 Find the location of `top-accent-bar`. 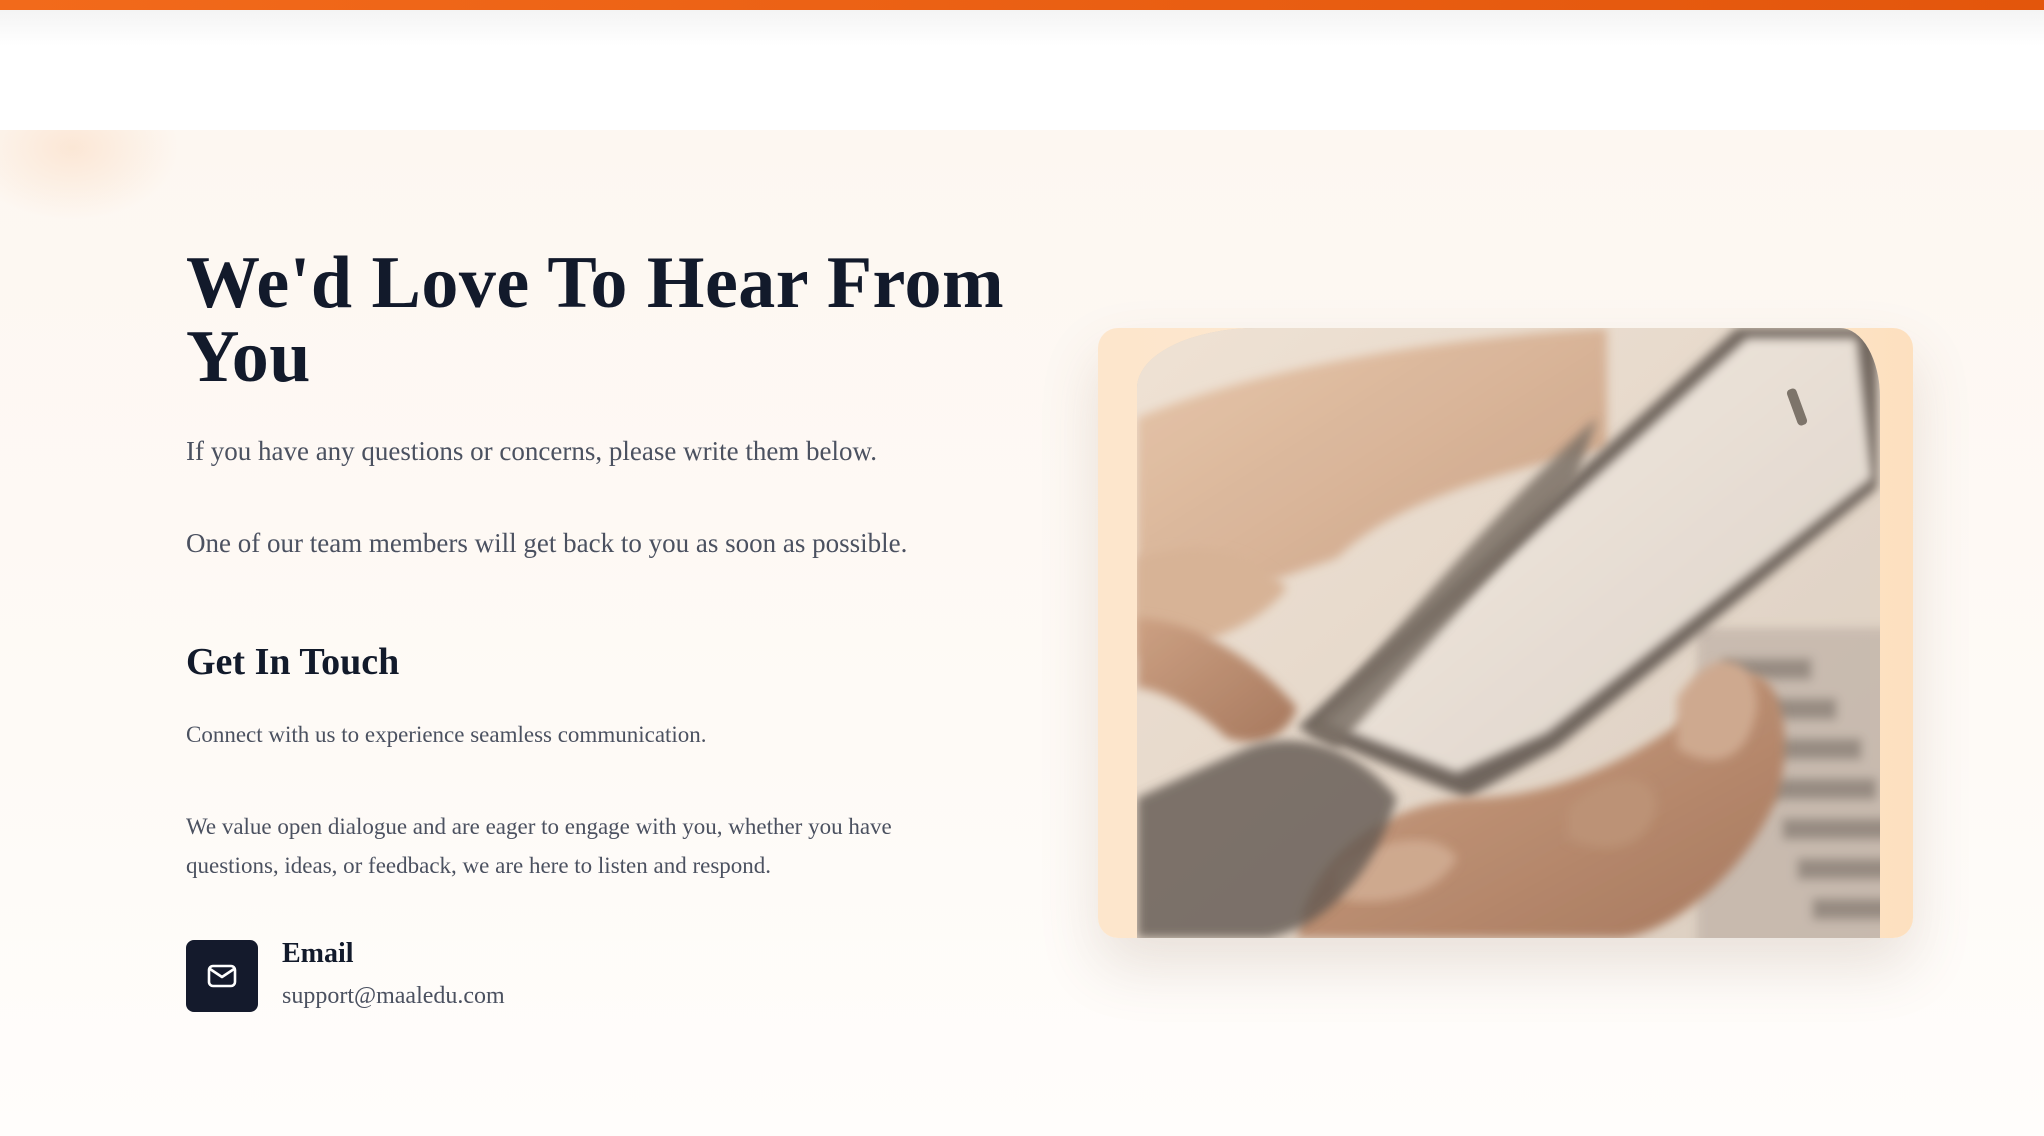

top-accent-bar is located at coordinates (1022, 5).